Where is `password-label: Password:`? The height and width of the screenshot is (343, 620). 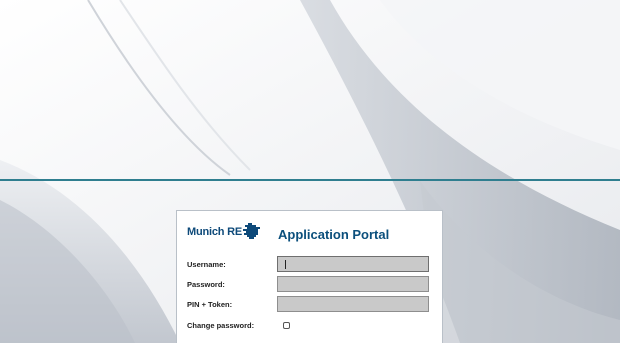
password-label: Password: is located at coordinates (206, 284).